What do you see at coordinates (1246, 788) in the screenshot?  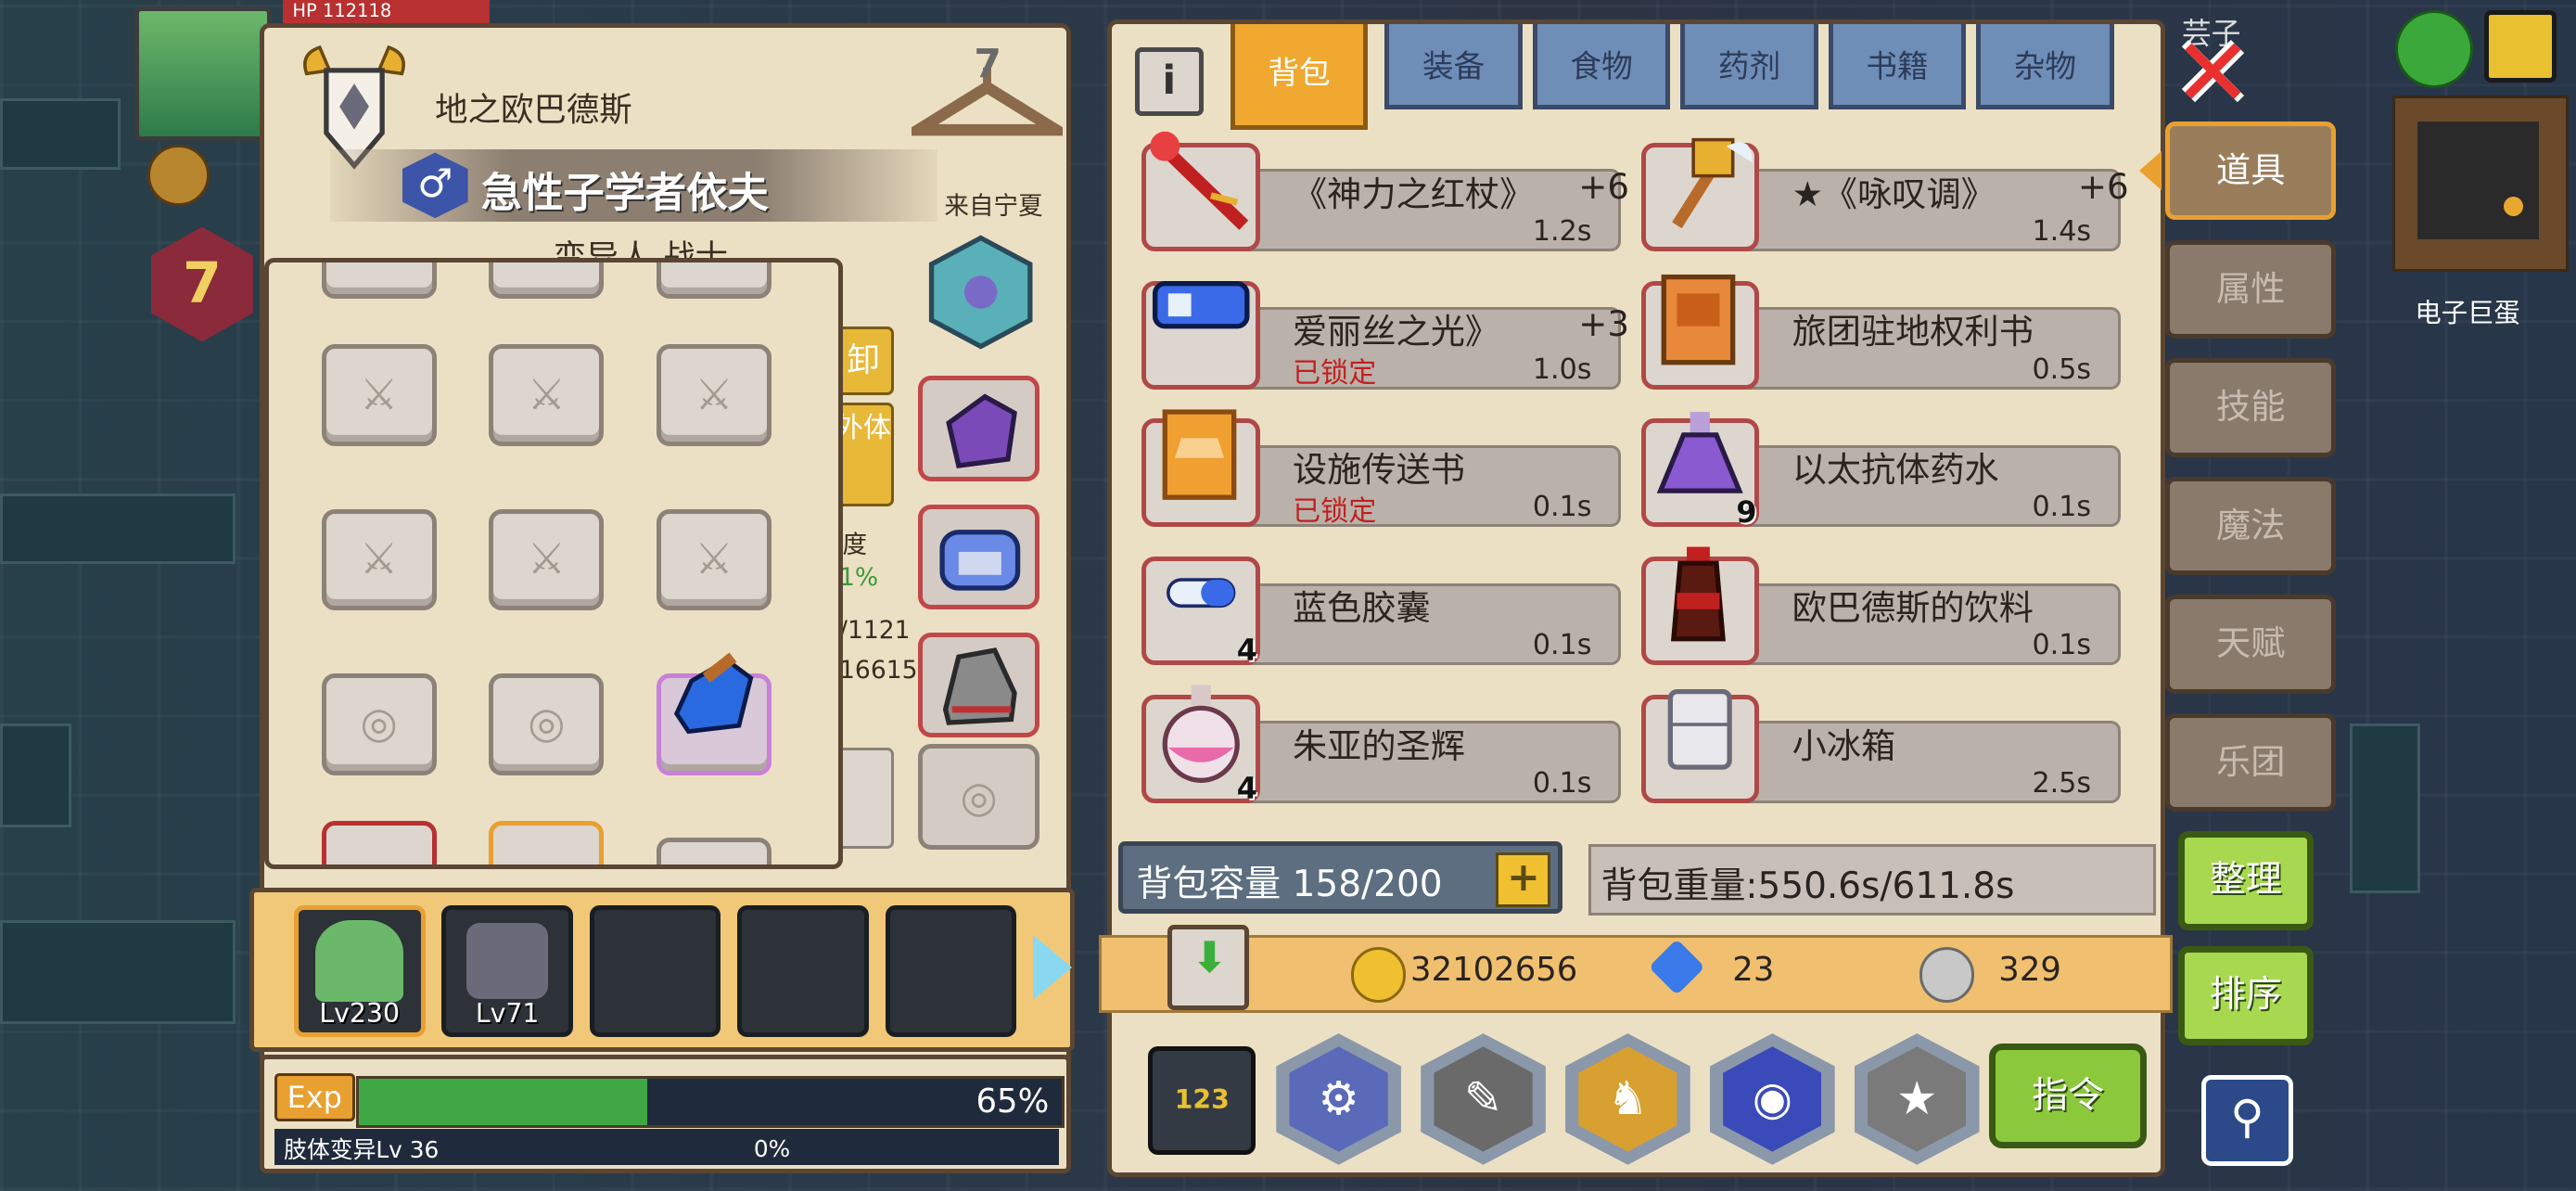 I see `item-stack-count: 4` at bounding box center [1246, 788].